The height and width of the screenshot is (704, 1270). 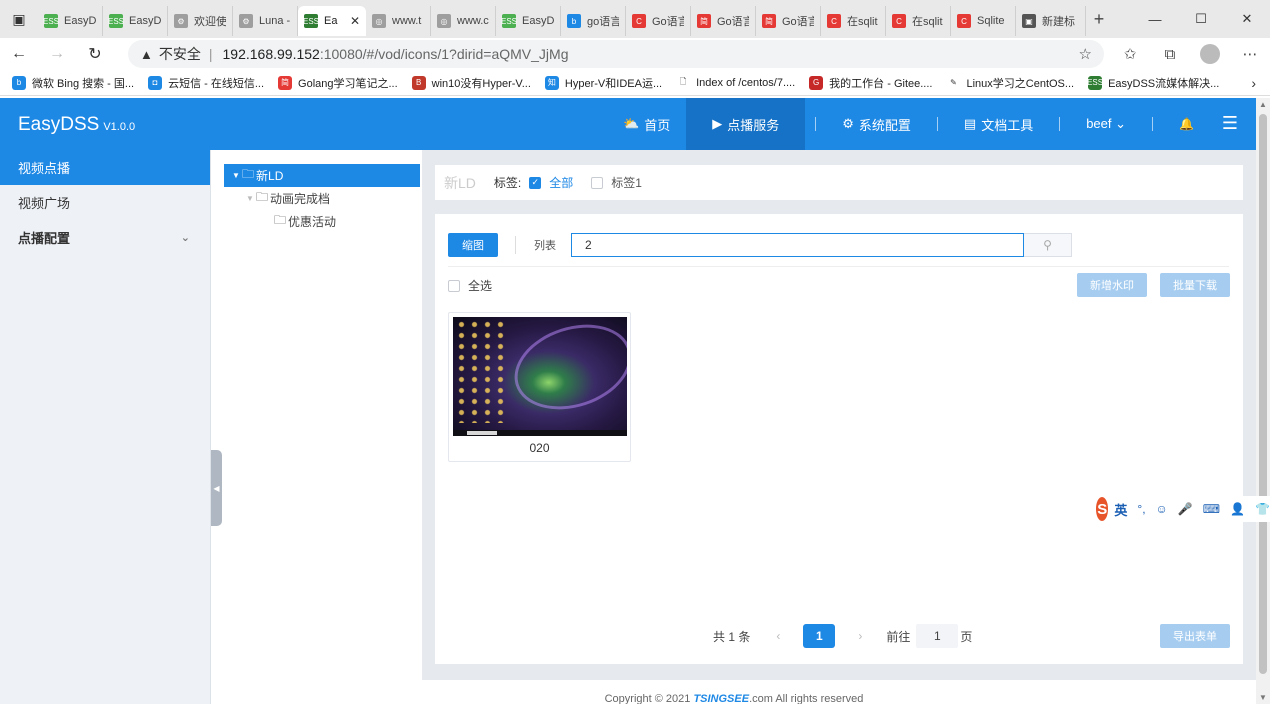 What do you see at coordinates (1237, 509) in the screenshot?
I see `user-icon: 👤` at bounding box center [1237, 509].